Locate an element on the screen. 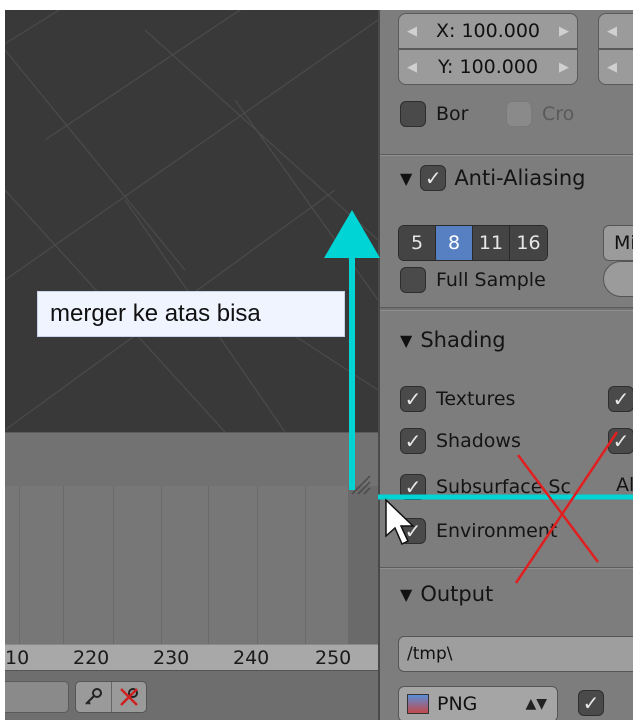 The height and width of the screenshot is (720, 633). shadows-row: ✓ Shadows is located at coordinates (460, 441).